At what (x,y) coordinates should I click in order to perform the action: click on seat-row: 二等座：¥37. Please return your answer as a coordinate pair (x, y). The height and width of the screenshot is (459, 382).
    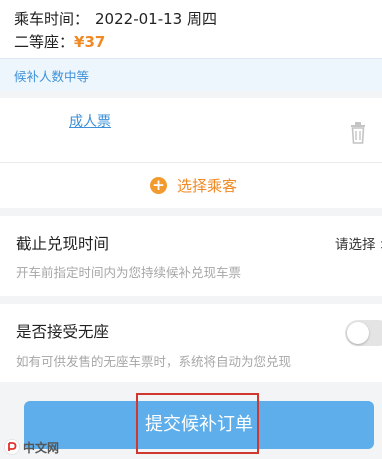
    Looking at the image, I should click on (59, 41).